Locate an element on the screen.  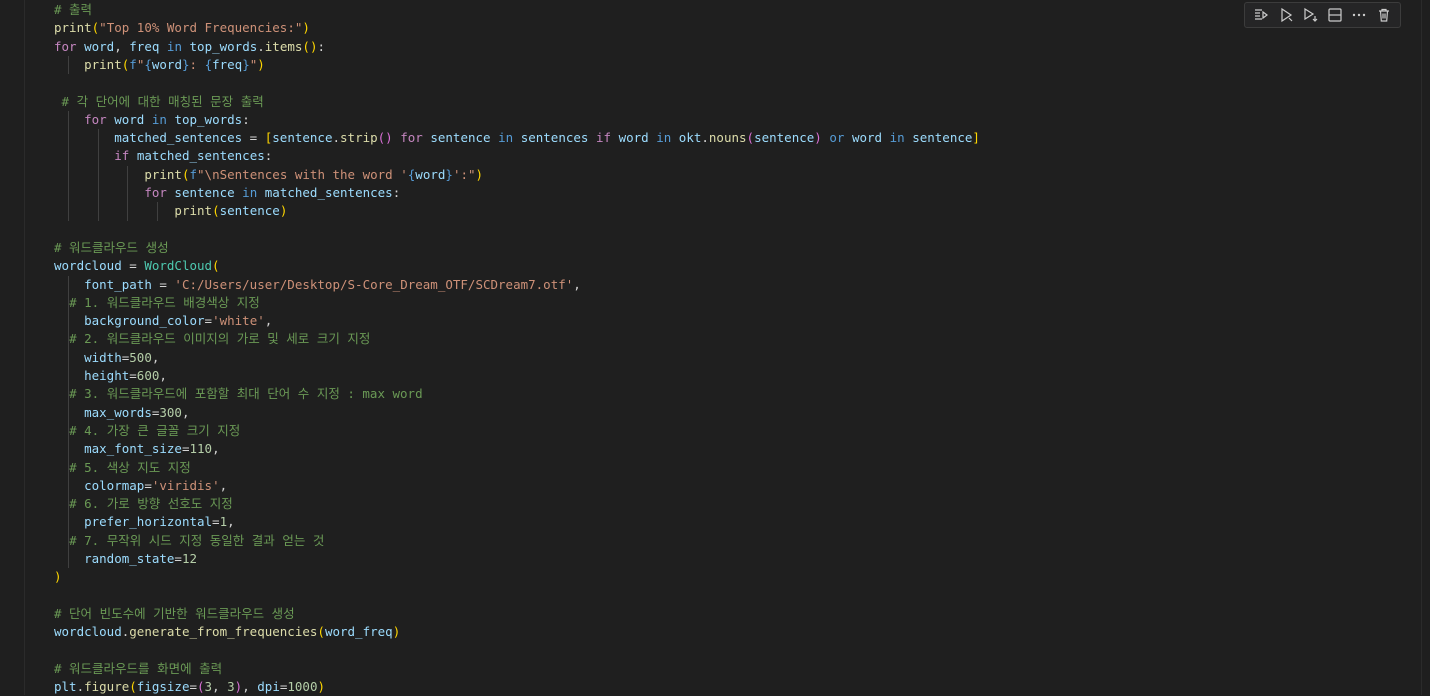
execute-above-cells-button is located at coordinates (1261, 15).